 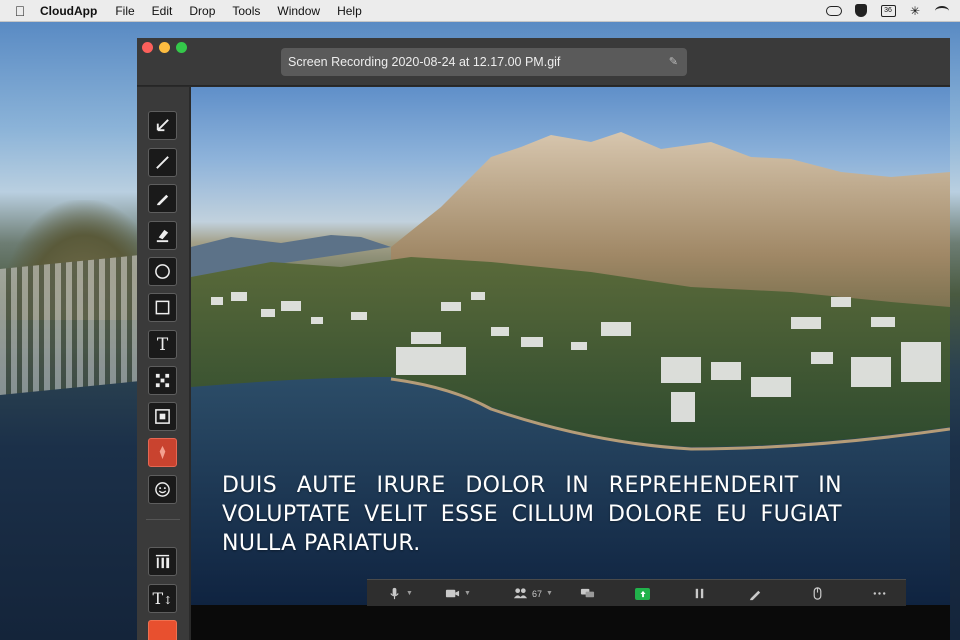 I want to click on step-marker-tool, so click(x=162, y=452).